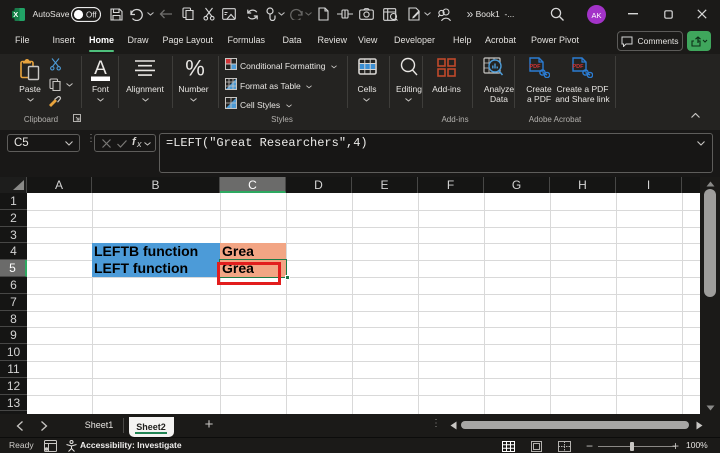 This screenshot has height=453, width=720. What do you see at coordinates (15, 14) in the screenshot?
I see `svg-text: X` at bounding box center [15, 14].